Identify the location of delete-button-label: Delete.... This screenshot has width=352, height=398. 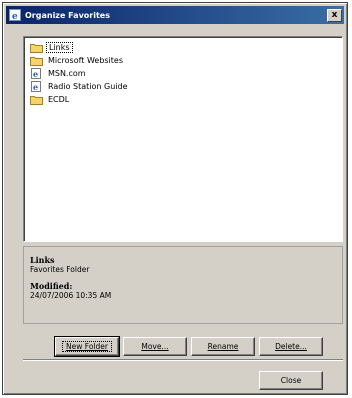
(291, 346).